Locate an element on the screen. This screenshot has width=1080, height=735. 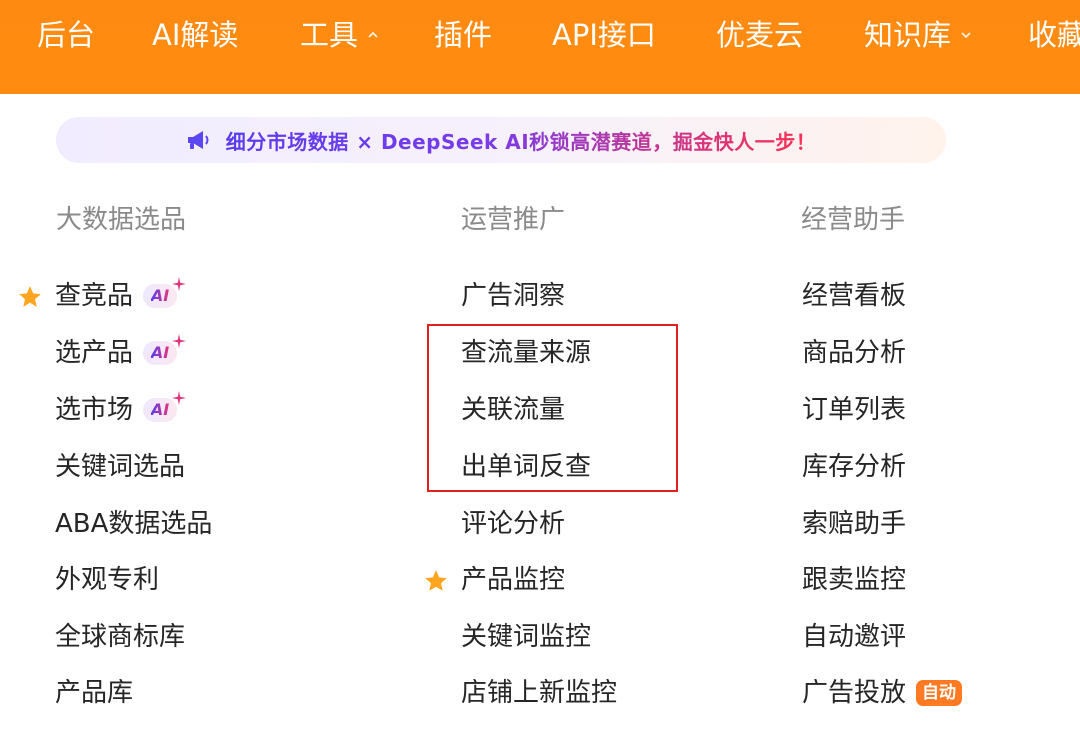
menu-item-aba-selection: ABA数据选品 is located at coordinates (133, 524).